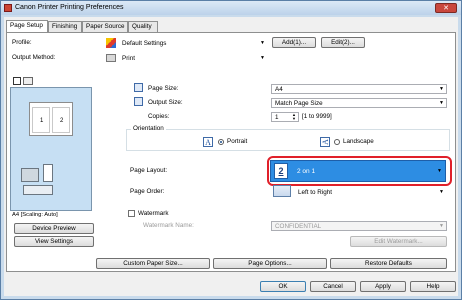 Image resolution: width=462 pixels, height=300 pixels. I want to click on tab-paper-source: Paper Source, so click(105, 26).